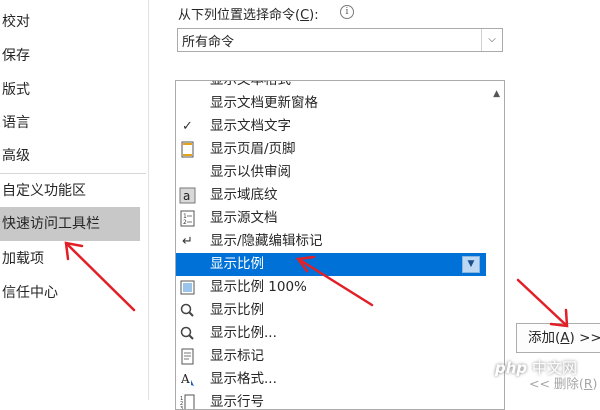 The width and height of the screenshot is (600, 410). I want to click on svg-text: 3, so click(181, 408).